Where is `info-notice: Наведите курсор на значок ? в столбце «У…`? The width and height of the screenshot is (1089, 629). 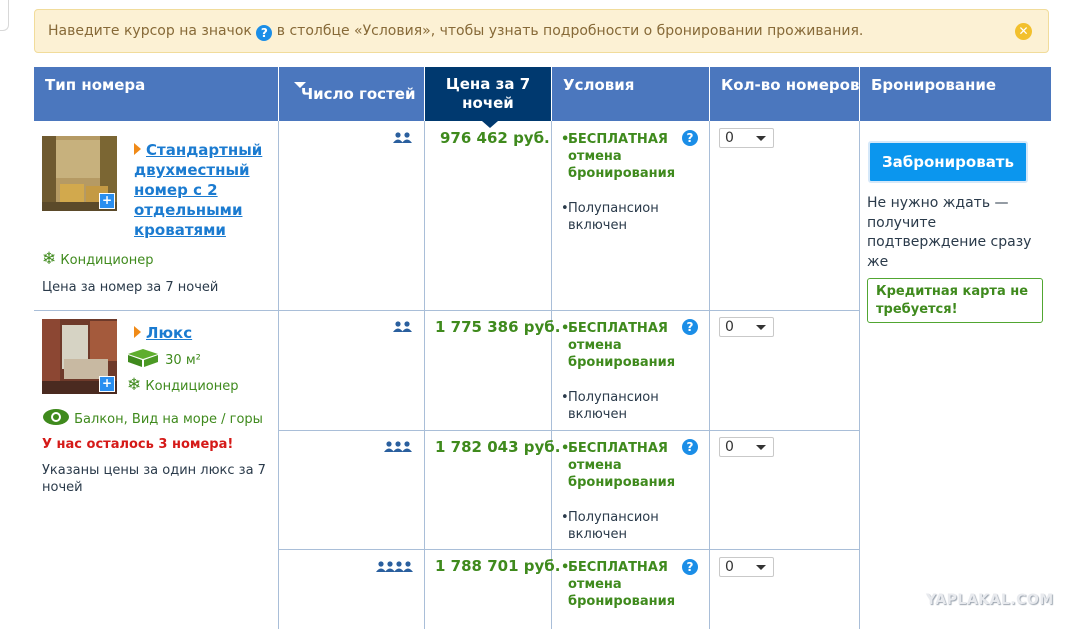 info-notice: Наведите курсор на значок ? в столбце «У… is located at coordinates (541, 31).